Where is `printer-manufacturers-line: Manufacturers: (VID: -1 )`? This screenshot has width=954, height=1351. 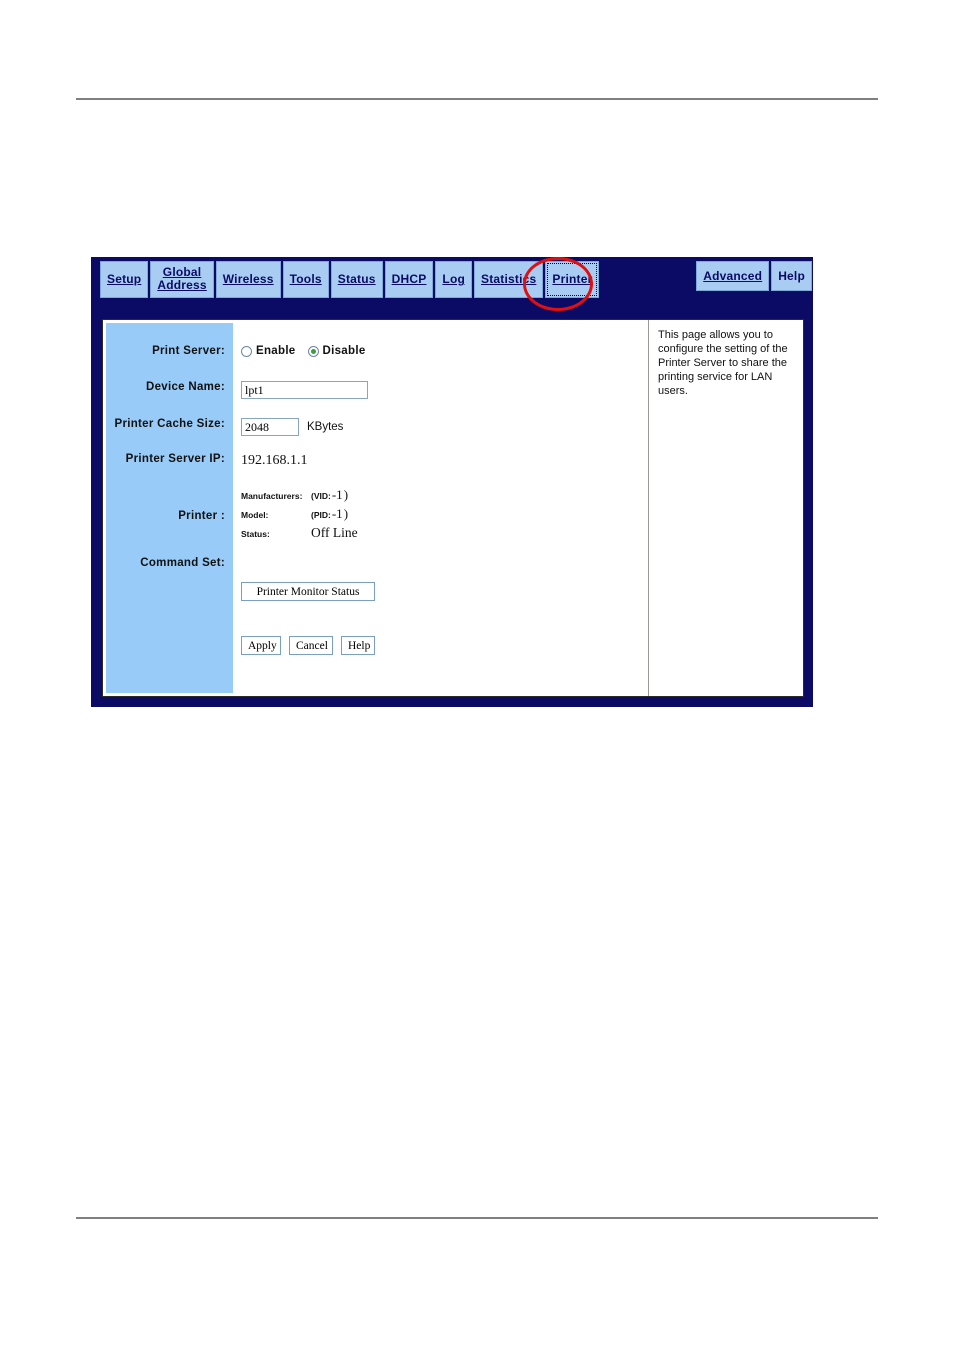
printer-manufacturers-line: Manufacturers: (VID: -1 ) is located at coordinates (444, 495).